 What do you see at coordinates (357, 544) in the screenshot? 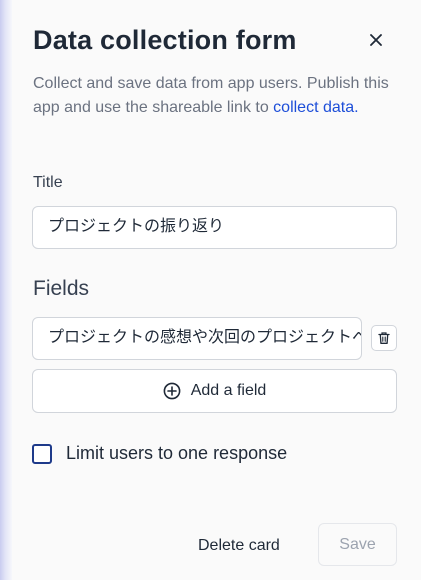
I see `save-button: Save` at bounding box center [357, 544].